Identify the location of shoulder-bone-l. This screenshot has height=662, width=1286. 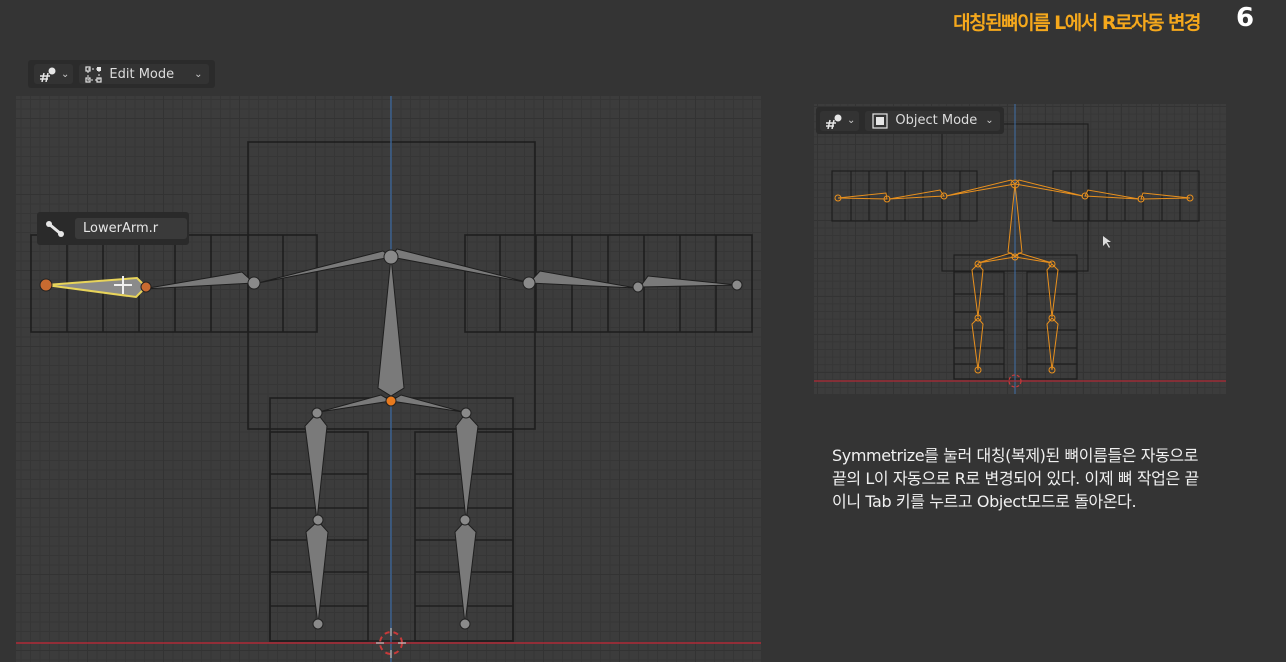
(325, 267).